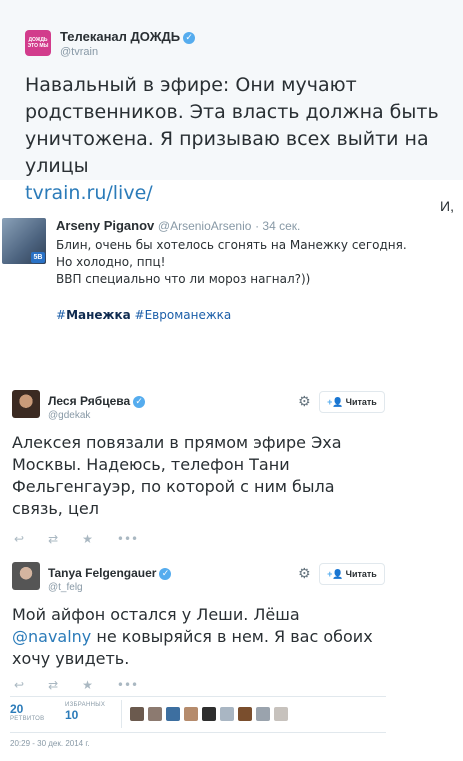 This screenshot has height=761, width=463. I want to click on hashtags: #Манежка #Евроманежка, so click(143, 315).